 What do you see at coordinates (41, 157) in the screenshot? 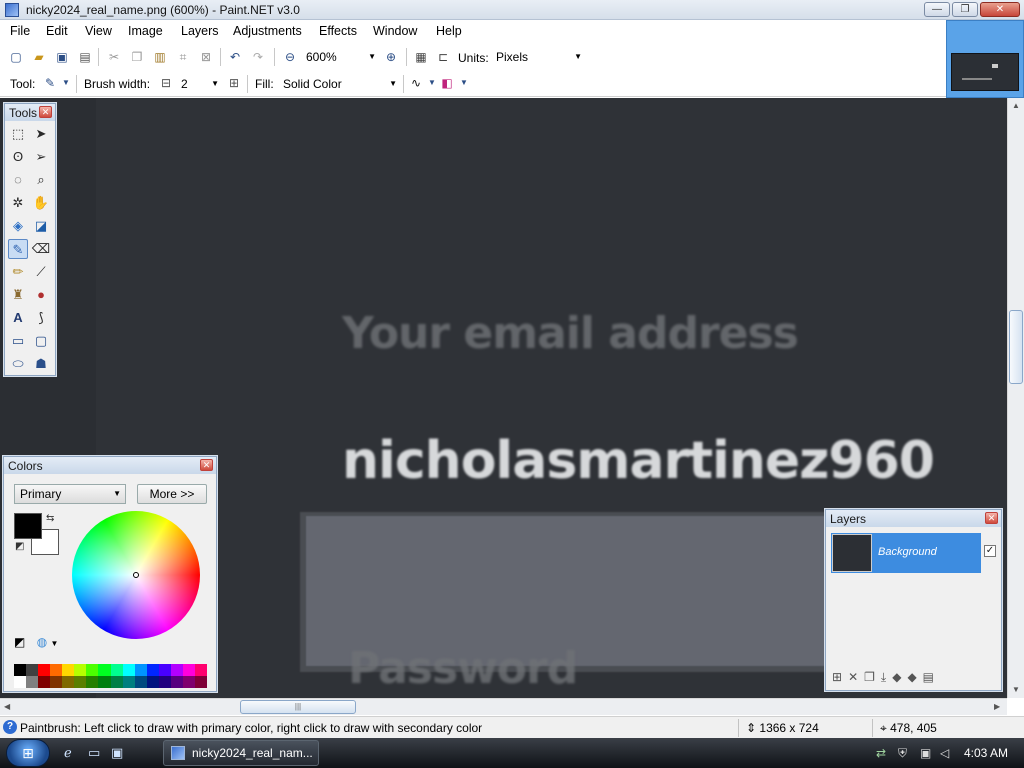
I see `move-selected-pixels-icon: ➢` at bounding box center [41, 157].